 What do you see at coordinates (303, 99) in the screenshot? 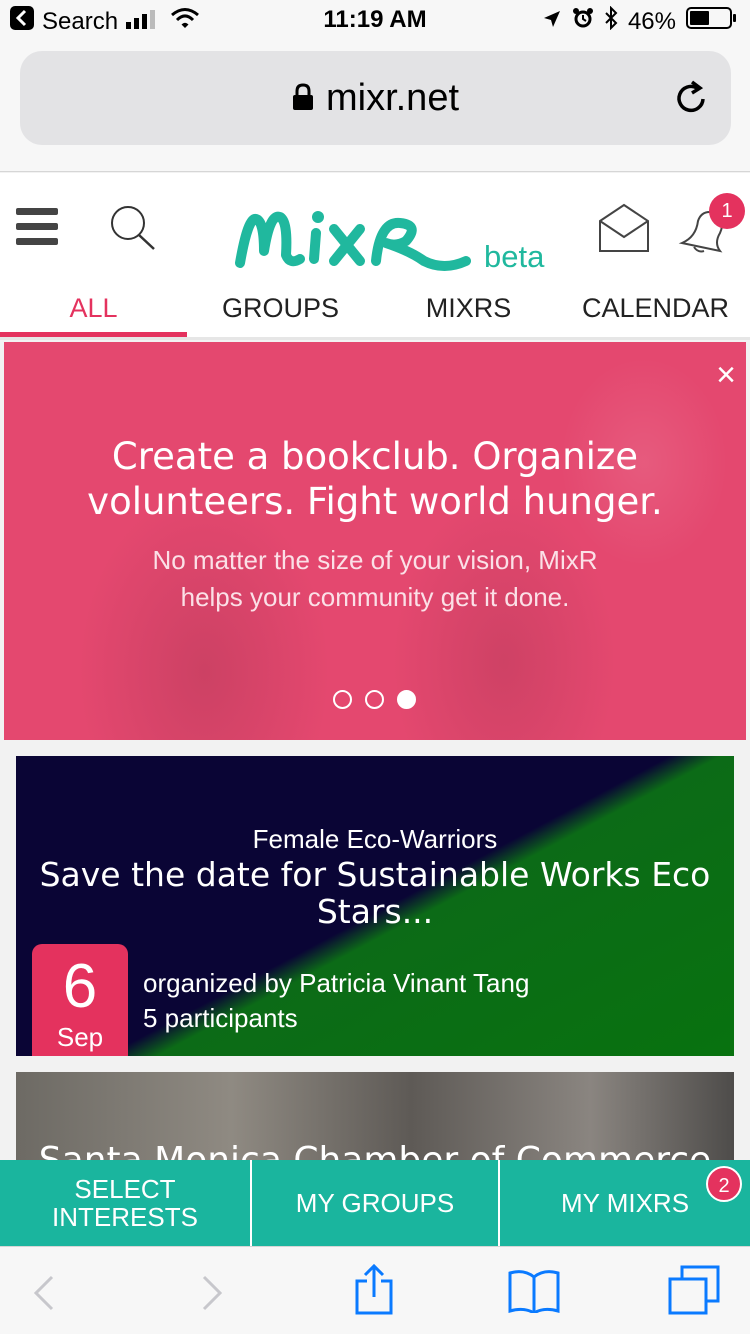
I see `lock-icon` at bounding box center [303, 99].